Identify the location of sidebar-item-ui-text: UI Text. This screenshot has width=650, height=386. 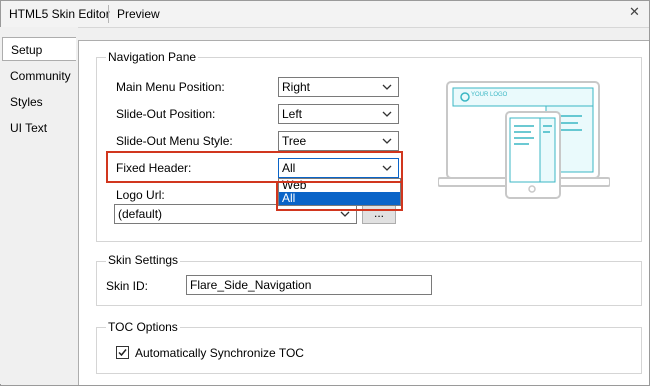
(28, 128).